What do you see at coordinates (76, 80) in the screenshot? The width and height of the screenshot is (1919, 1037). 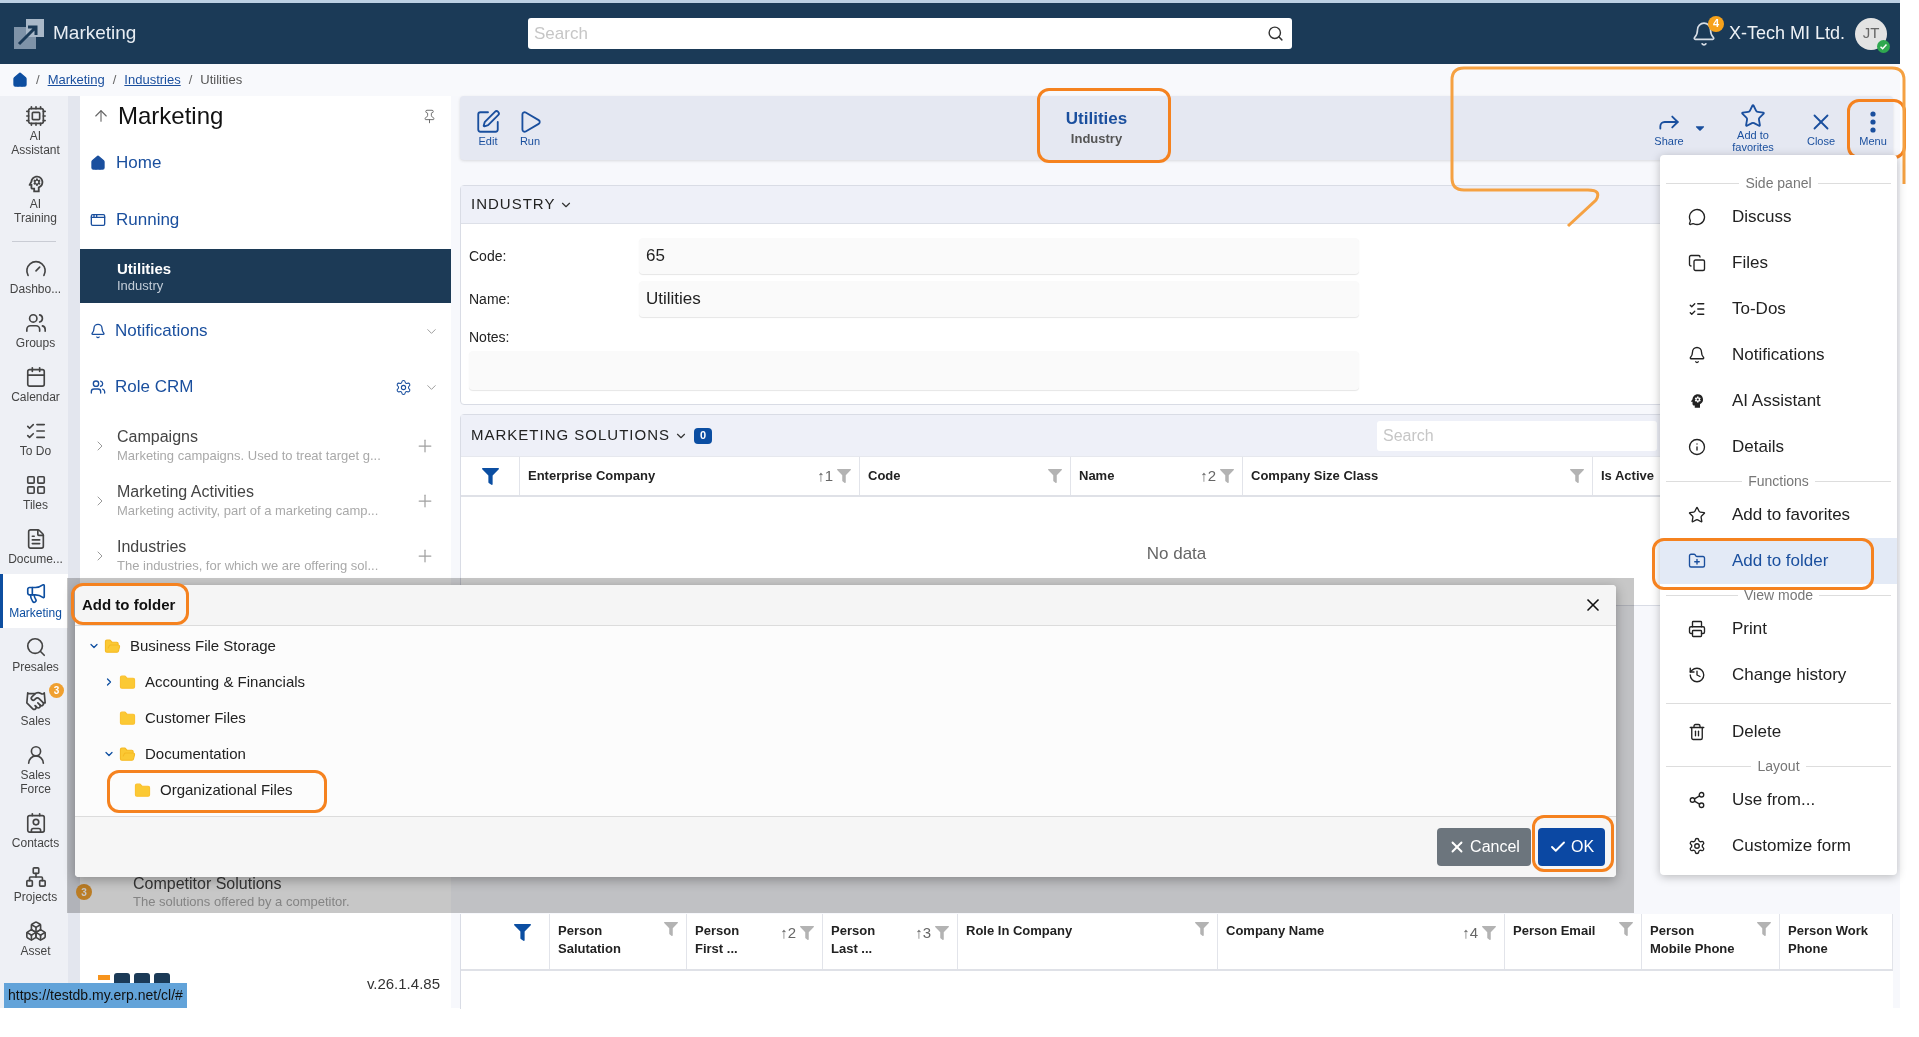 I see `breadcrumb-link: Marketing` at bounding box center [76, 80].